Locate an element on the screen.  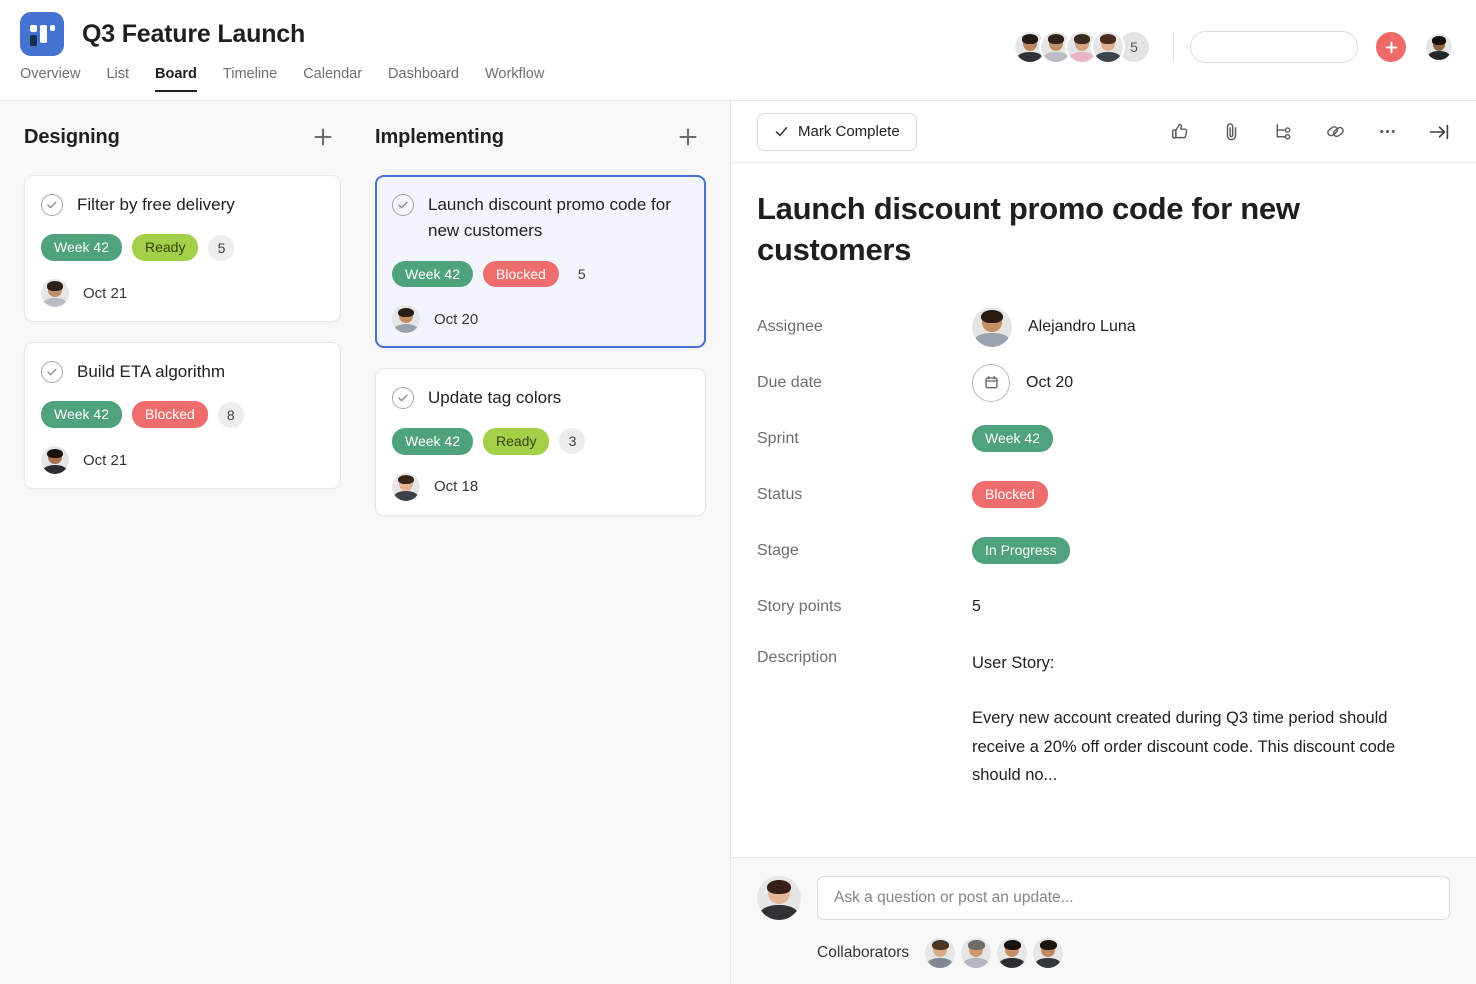
column-title: Designing is located at coordinates (72, 136).